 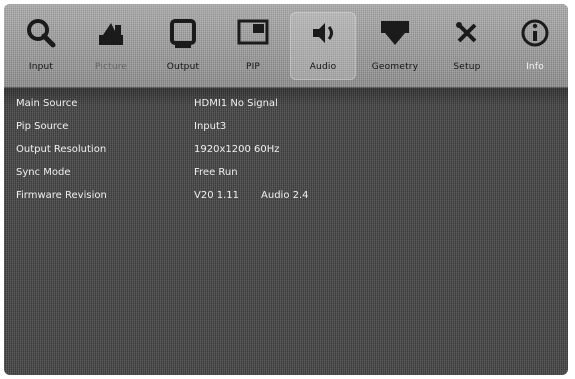 I want to click on tab-output: Output, so click(x=183, y=46).